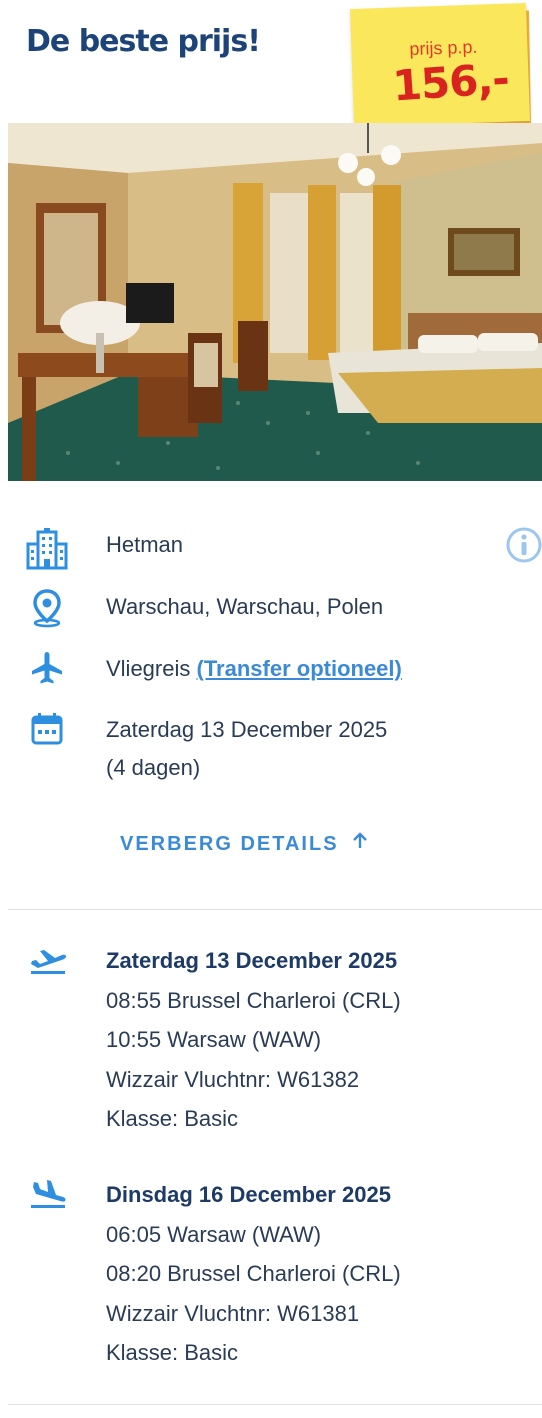  I want to click on price-sticker: prijs p.p. 156,-, so click(440, 66).